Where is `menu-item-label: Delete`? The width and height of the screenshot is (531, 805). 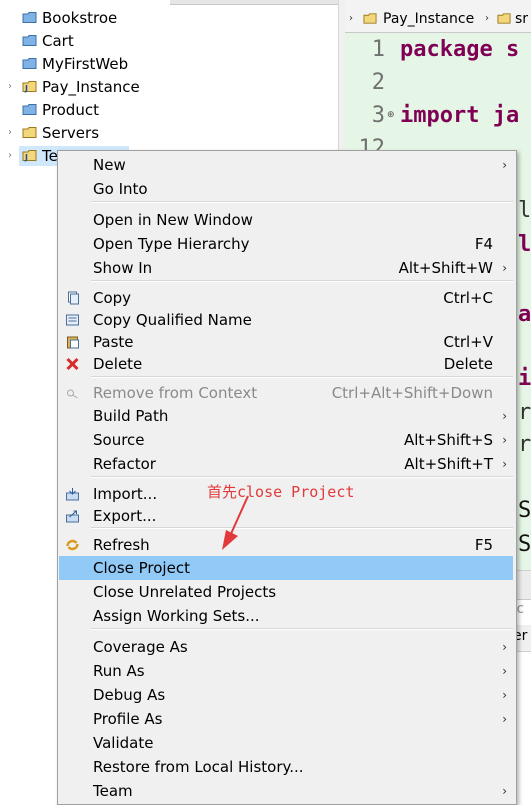 menu-item-label: Delete is located at coordinates (118, 364).